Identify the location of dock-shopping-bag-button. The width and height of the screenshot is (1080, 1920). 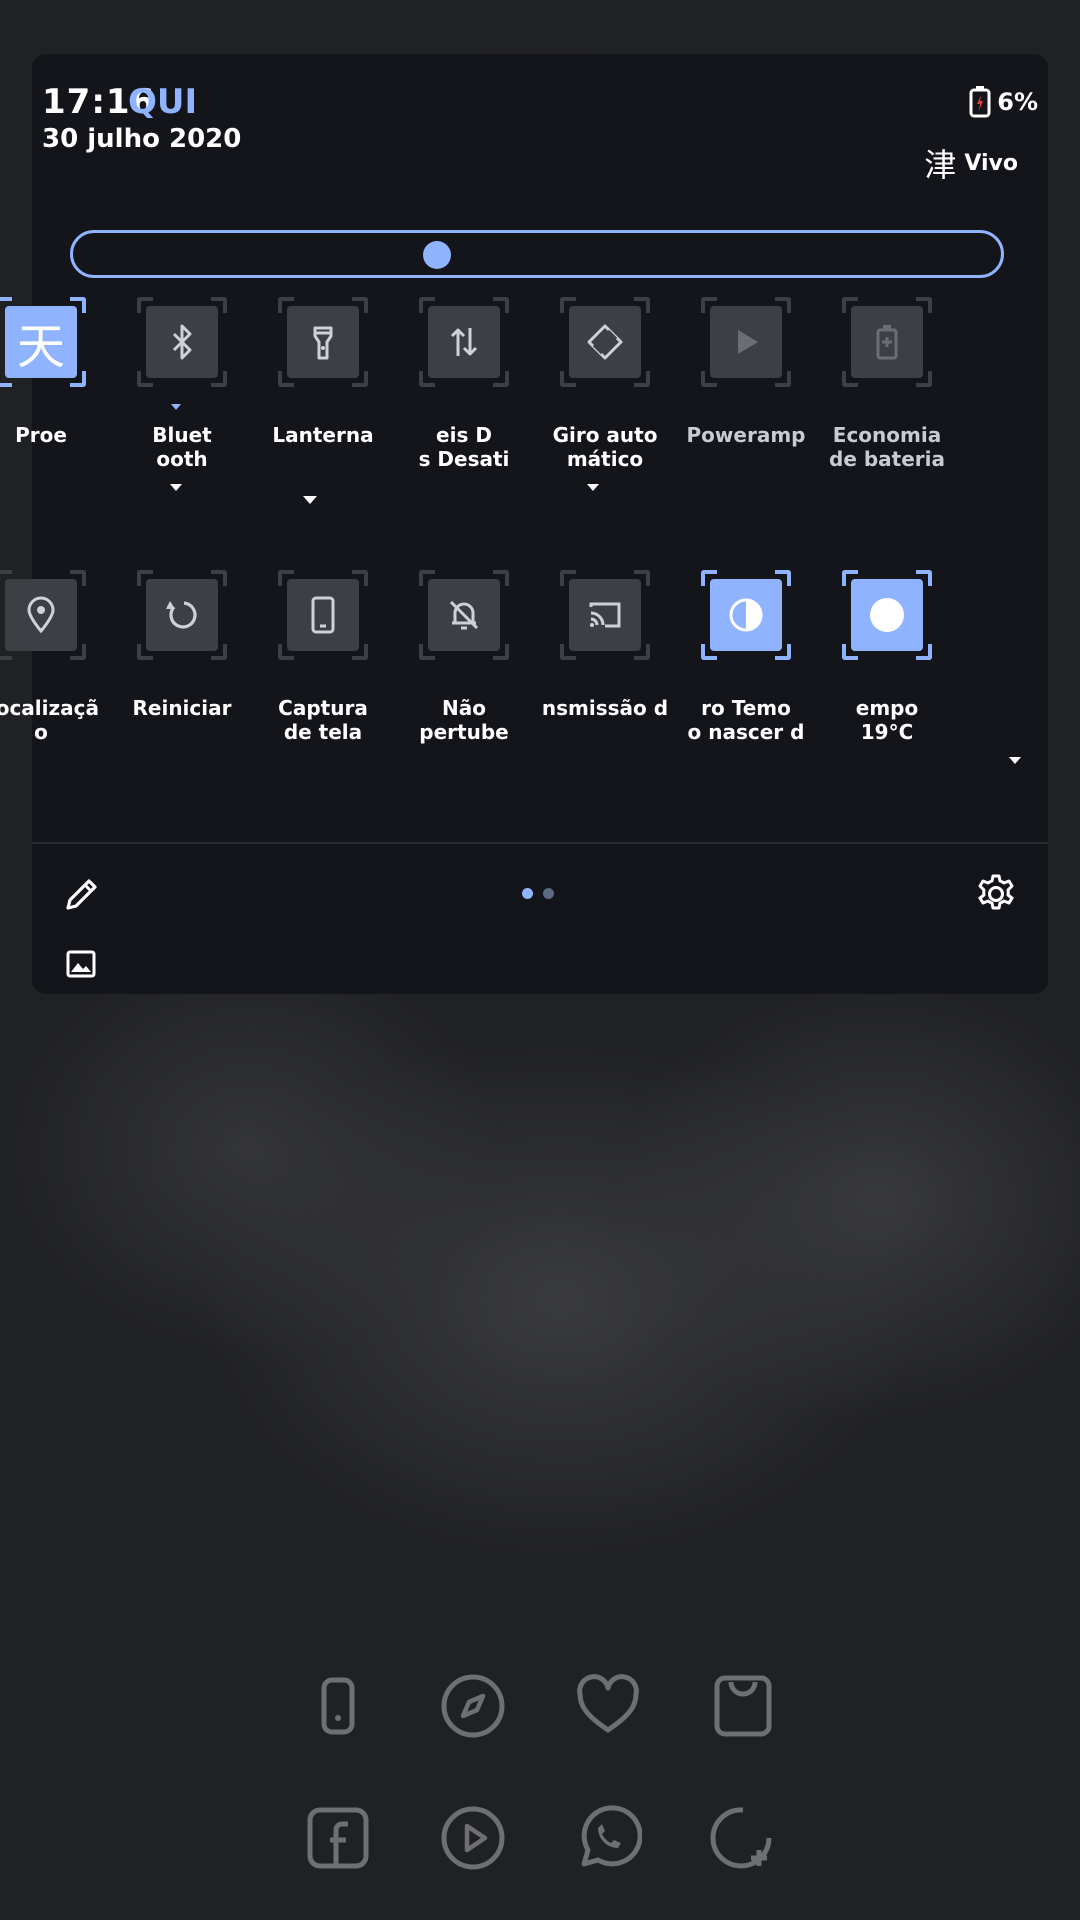
(743, 1706).